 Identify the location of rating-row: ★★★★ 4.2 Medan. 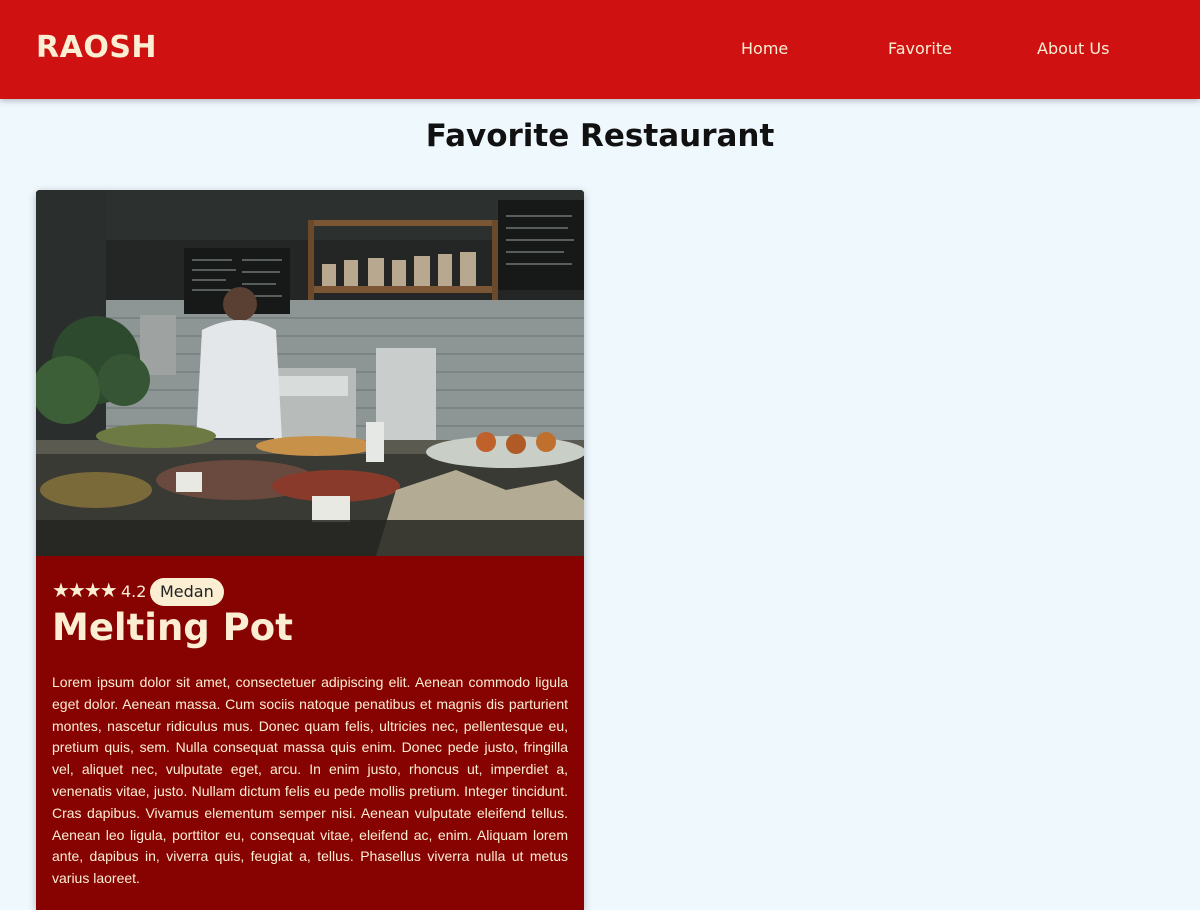
(310, 592).